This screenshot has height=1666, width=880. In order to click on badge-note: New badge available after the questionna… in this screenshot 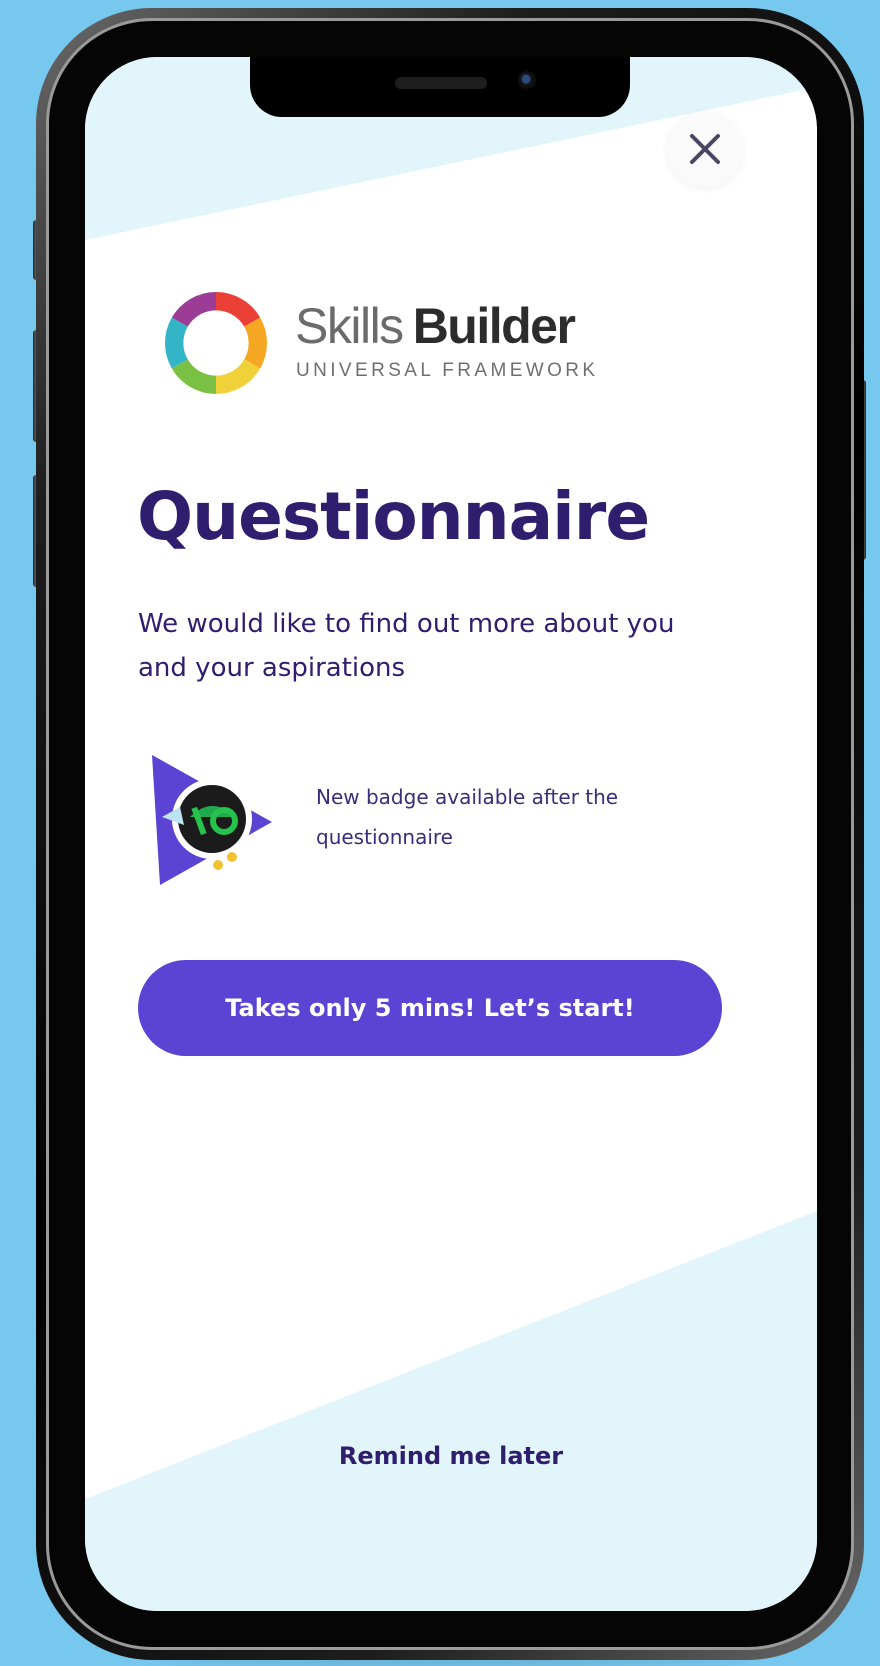, I will do `click(467, 817)`.